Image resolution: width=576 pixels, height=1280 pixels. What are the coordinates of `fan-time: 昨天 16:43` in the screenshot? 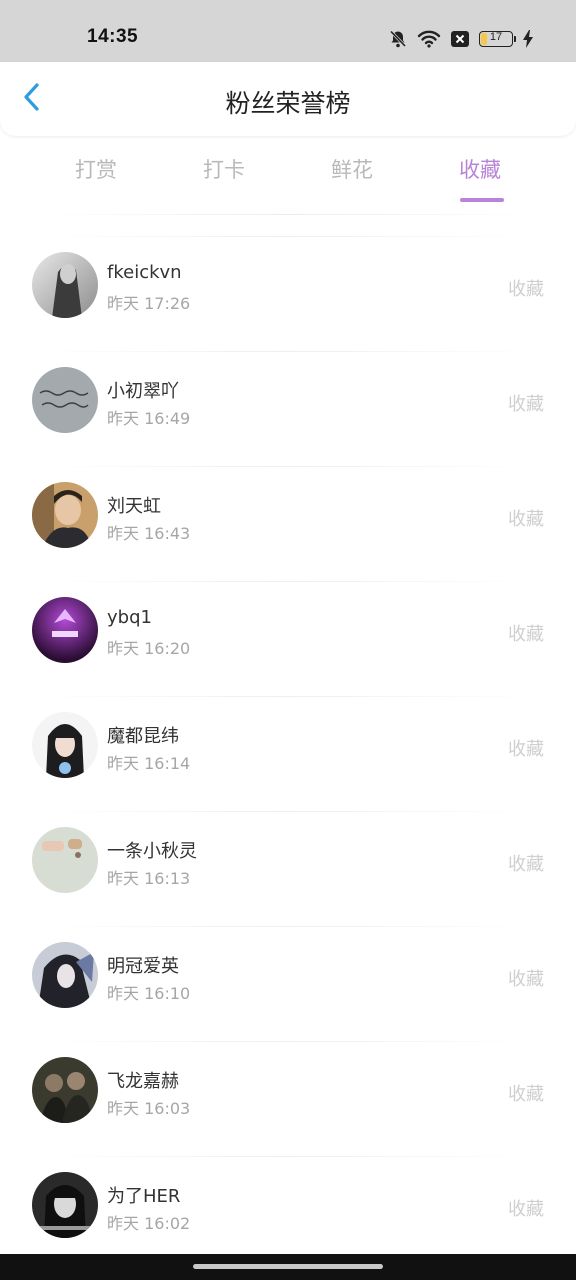 It's located at (149, 533).